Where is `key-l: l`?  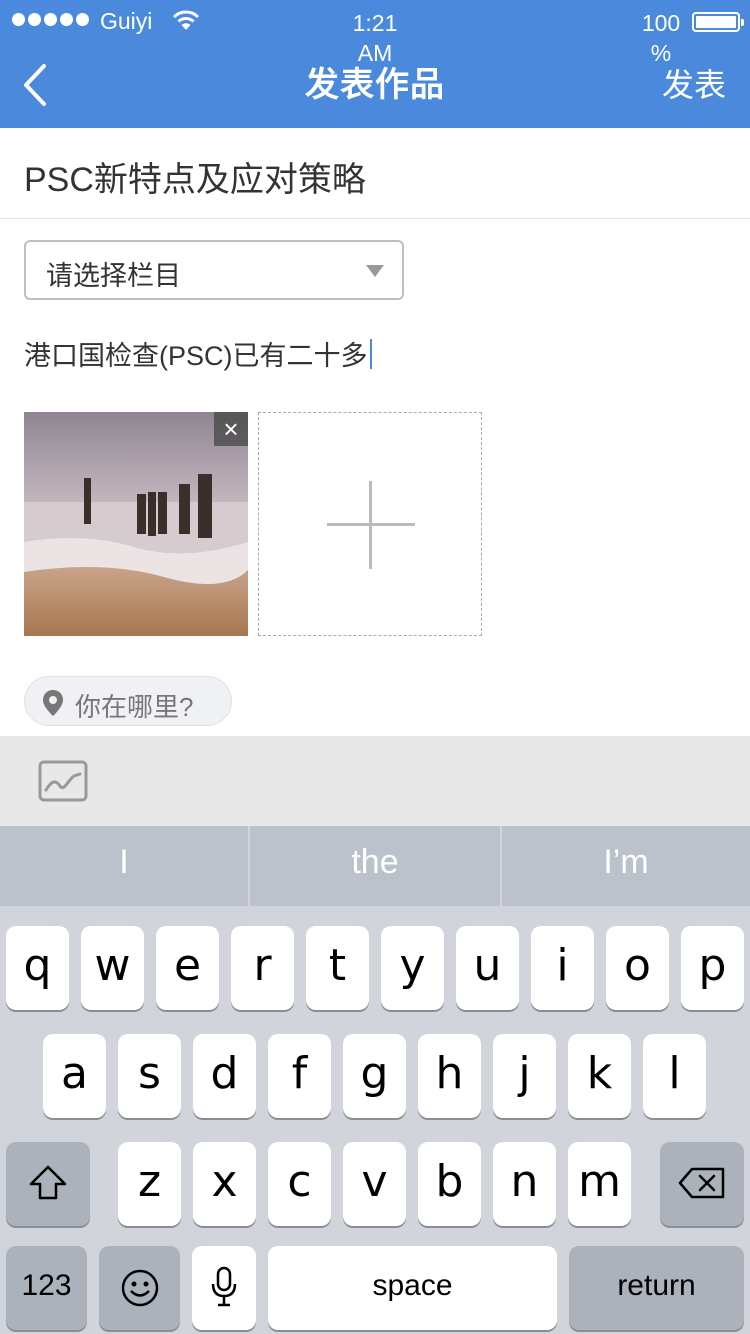 key-l: l is located at coordinates (674, 1076).